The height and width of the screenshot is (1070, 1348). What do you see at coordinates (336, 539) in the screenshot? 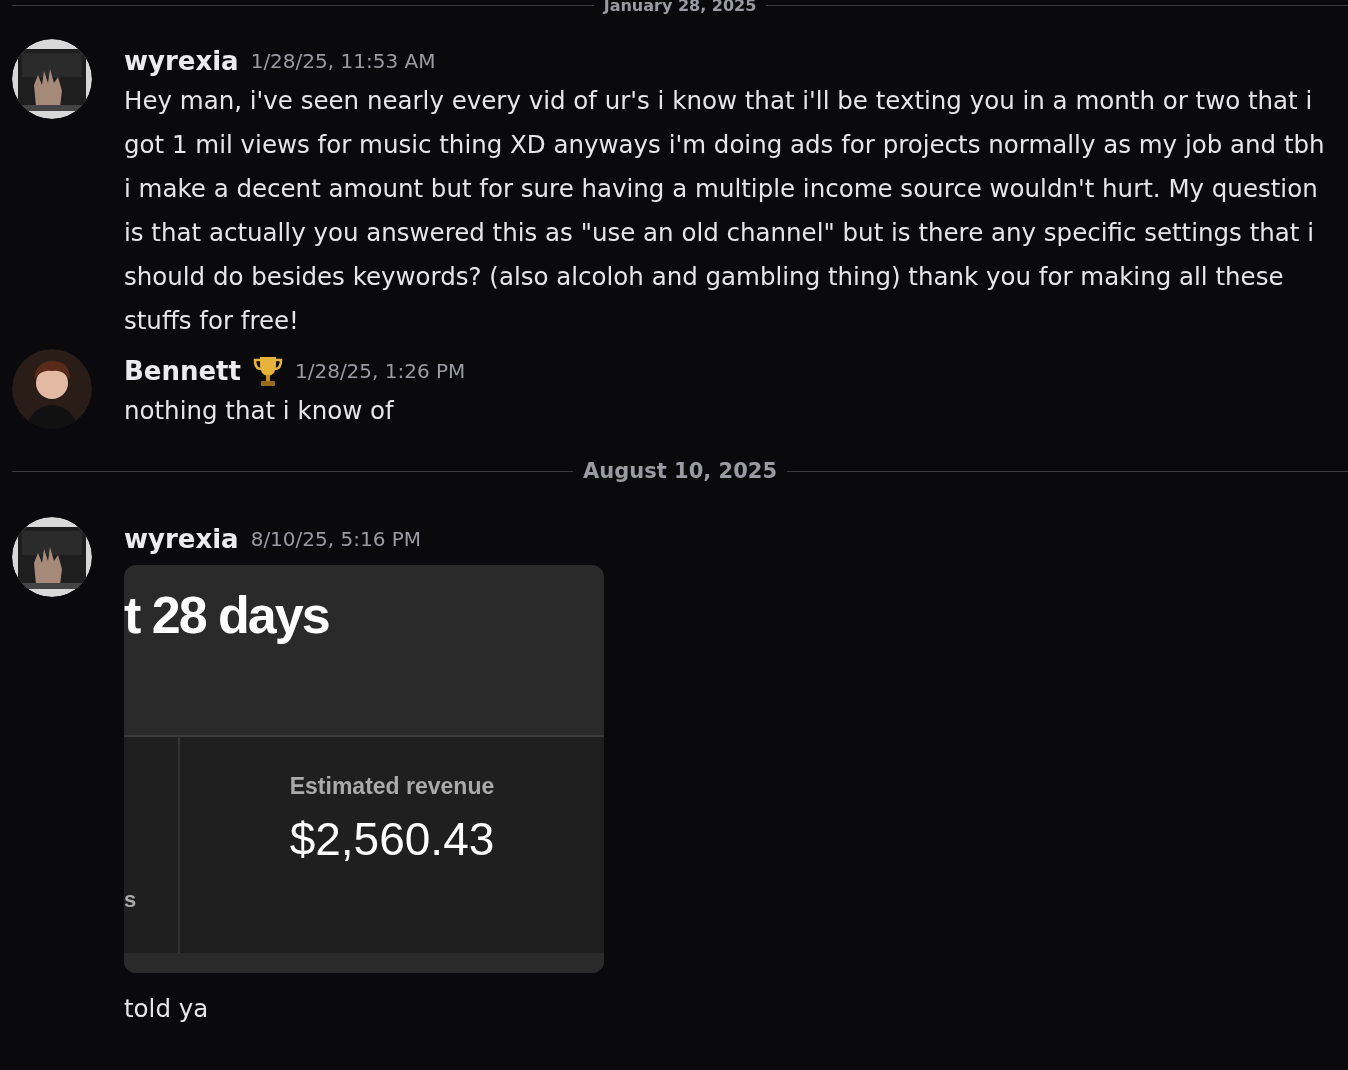
I see `timestamp: 8/10/25, 5:16 PM` at bounding box center [336, 539].